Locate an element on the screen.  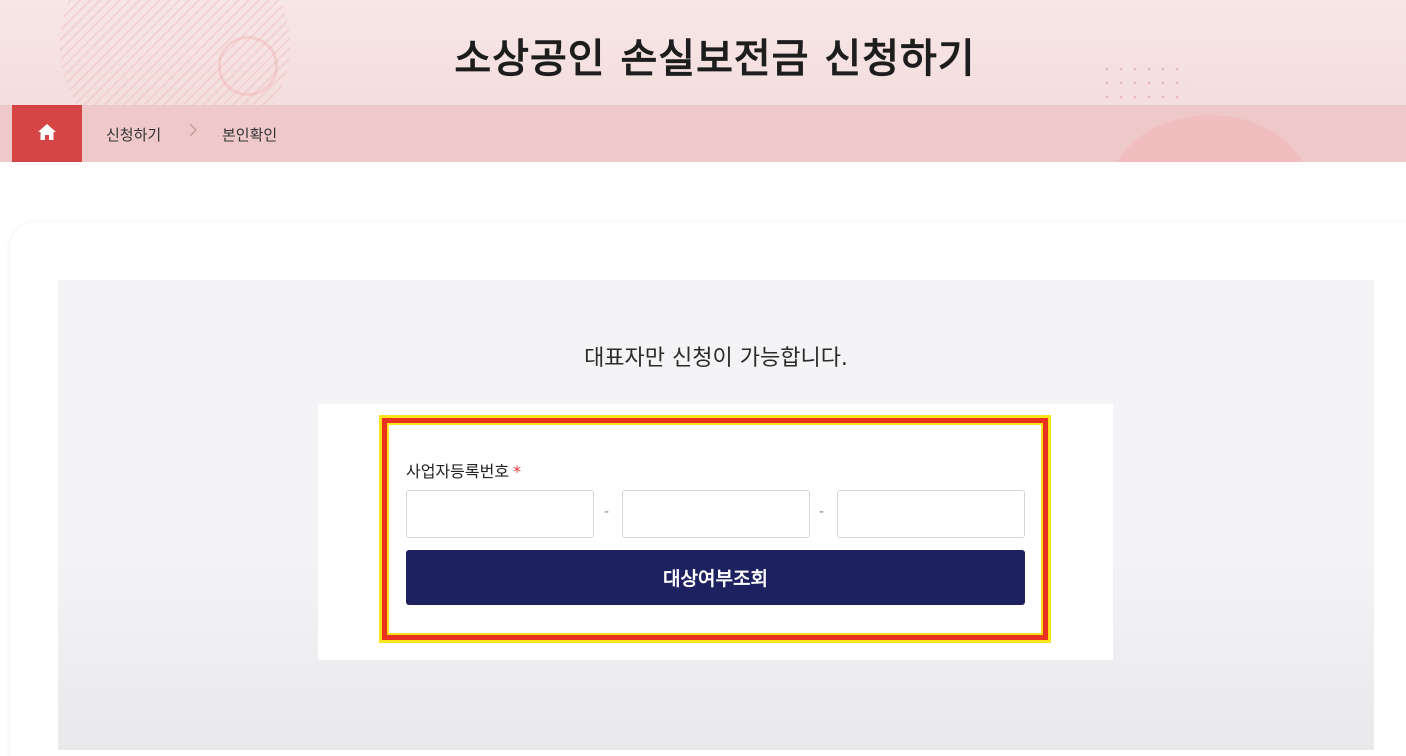
field-label-text: 사업자등록번호 is located at coordinates (458, 471).